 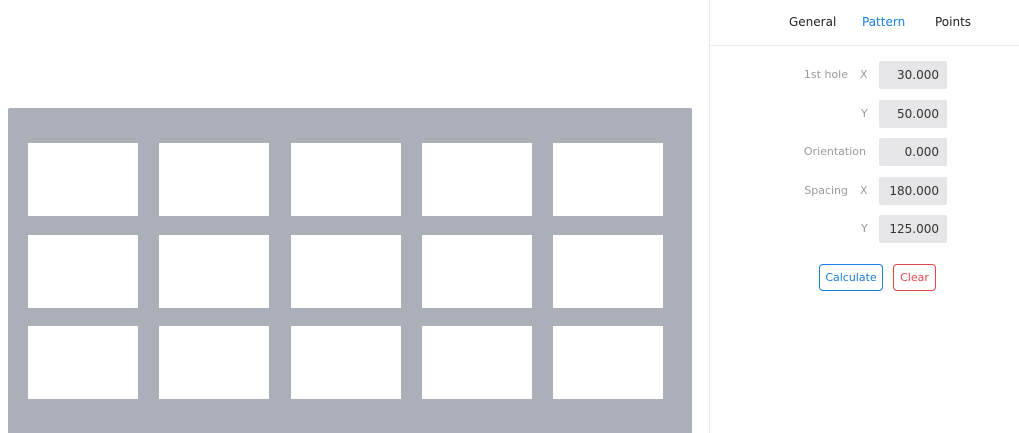 What do you see at coordinates (914, 277) in the screenshot?
I see `clear-button: Clear` at bounding box center [914, 277].